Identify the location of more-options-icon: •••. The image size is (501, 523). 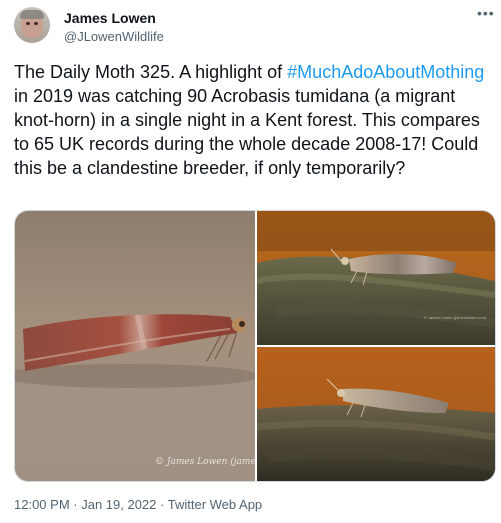
(486, 13).